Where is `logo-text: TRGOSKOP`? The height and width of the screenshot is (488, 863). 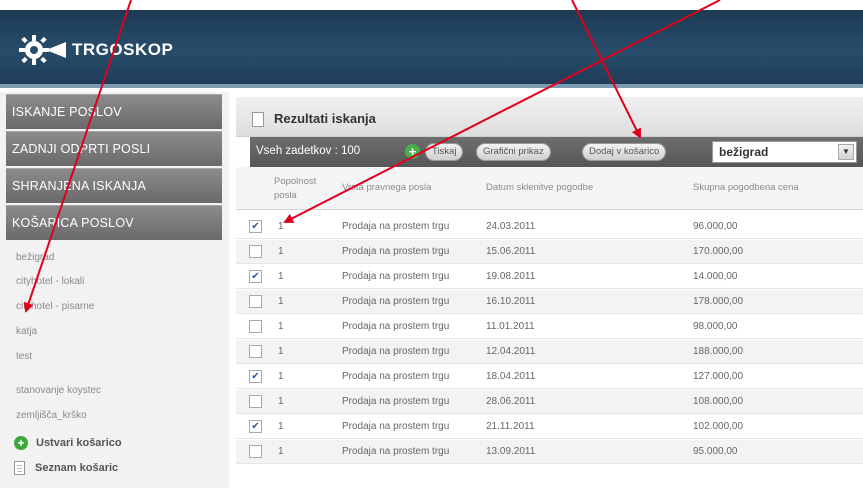 logo-text: TRGOSKOP is located at coordinates (123, 49).